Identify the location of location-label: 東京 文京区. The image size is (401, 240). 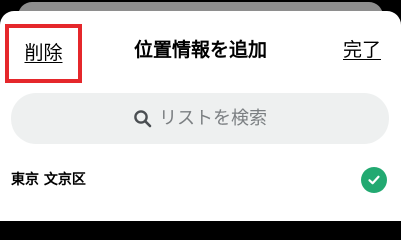
(48, 180).